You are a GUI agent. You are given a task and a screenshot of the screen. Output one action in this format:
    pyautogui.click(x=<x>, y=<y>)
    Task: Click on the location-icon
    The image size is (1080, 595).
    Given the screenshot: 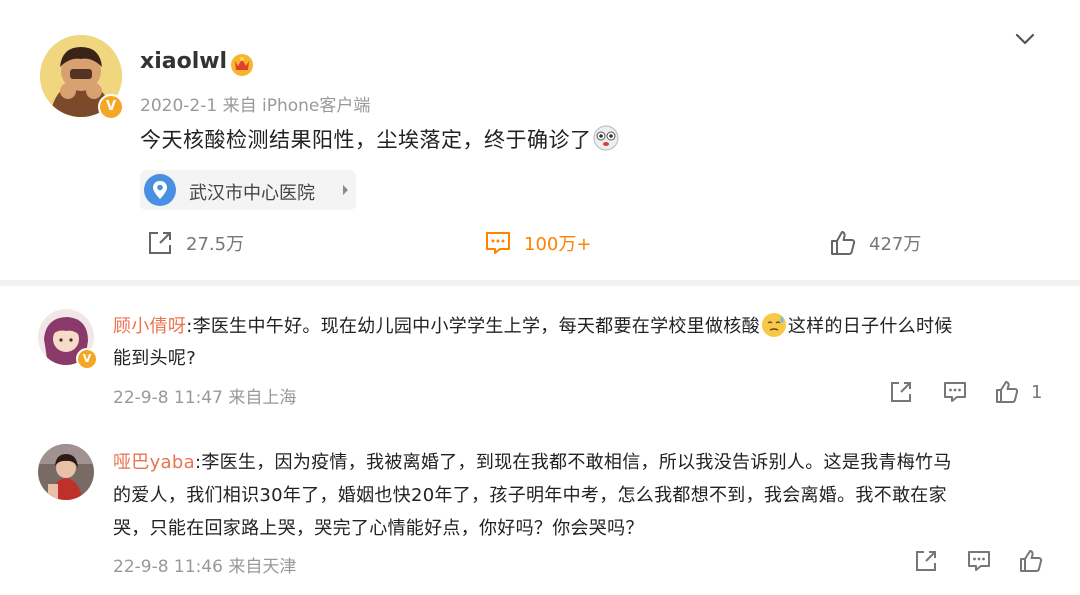 What is the action you would take?
    pyautogui.click(x=160, y=190)
    